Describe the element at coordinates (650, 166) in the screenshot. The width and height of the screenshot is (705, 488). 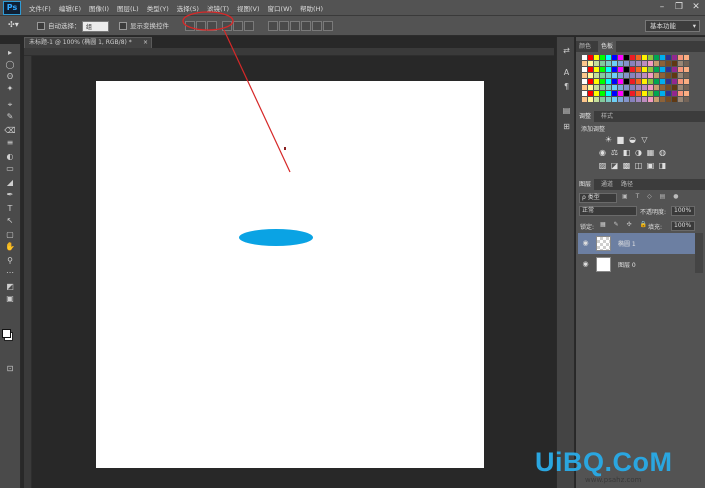
I see `adjustment-icon: ▣` at that location.